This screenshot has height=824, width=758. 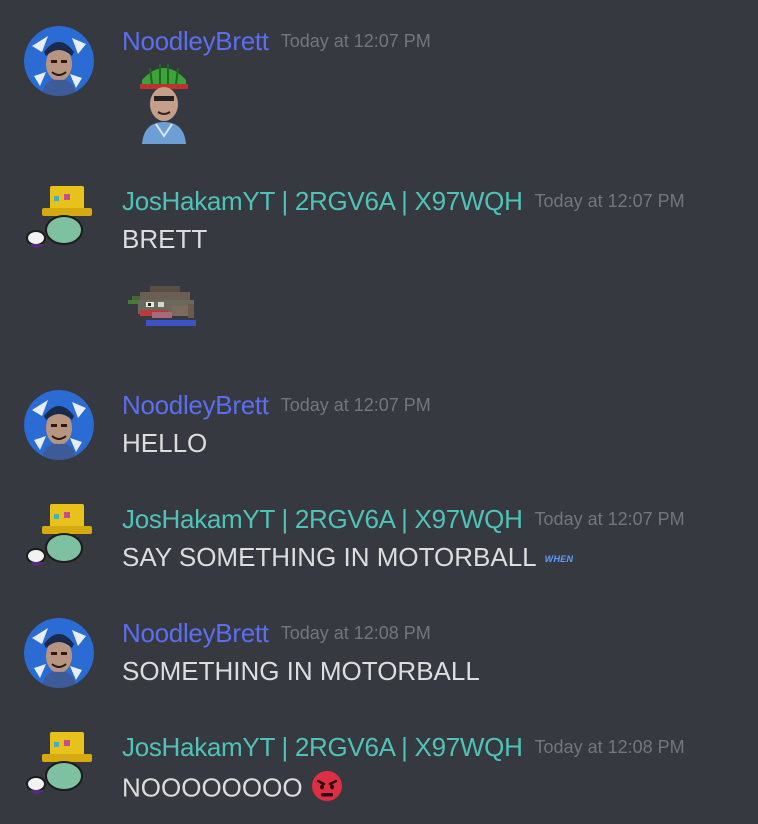 I want to click on message-row: SAY SOMETHING IN MOTORBALL WHEN, so click(x=347, y=557).